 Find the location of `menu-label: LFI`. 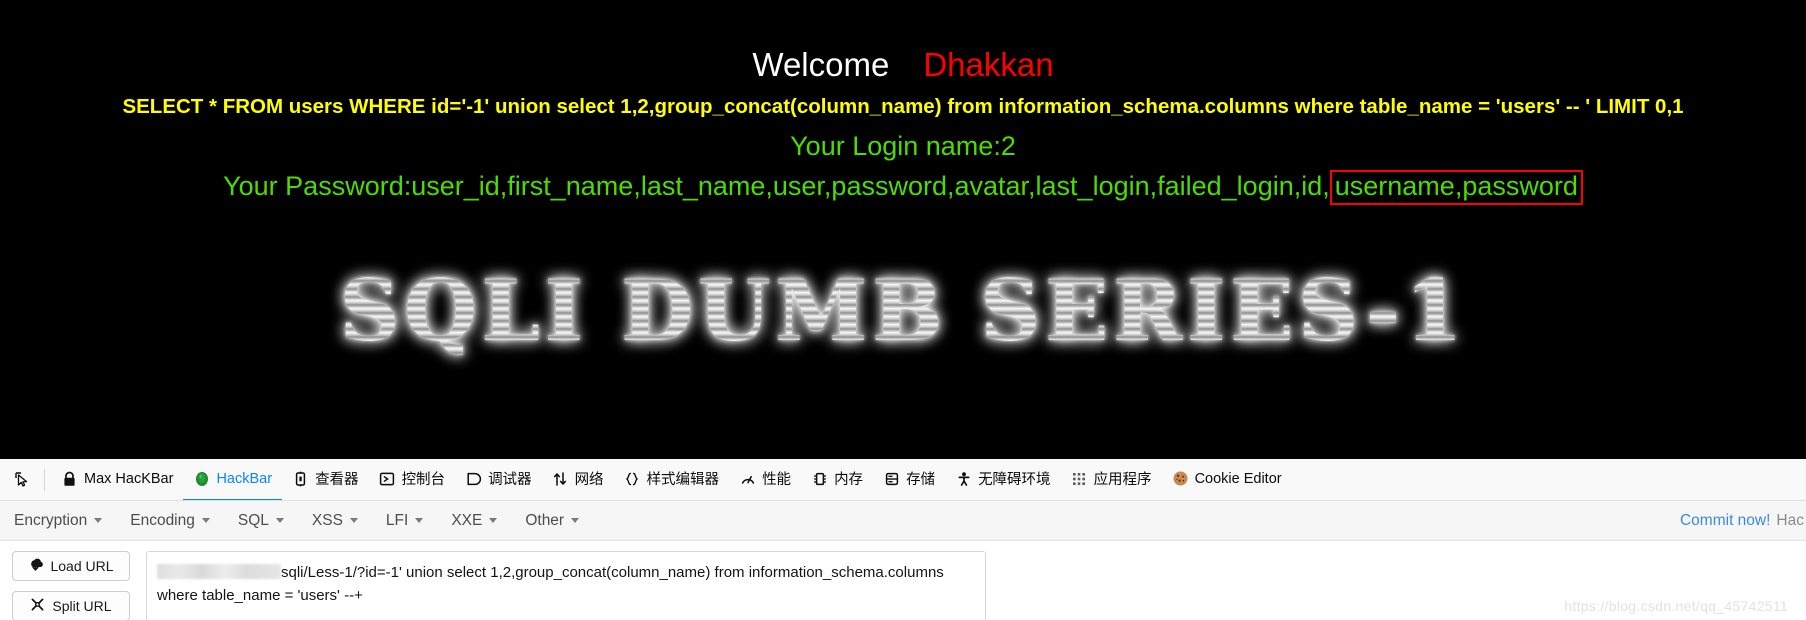

menu-label: LFI is located at coordinates (397, 520).